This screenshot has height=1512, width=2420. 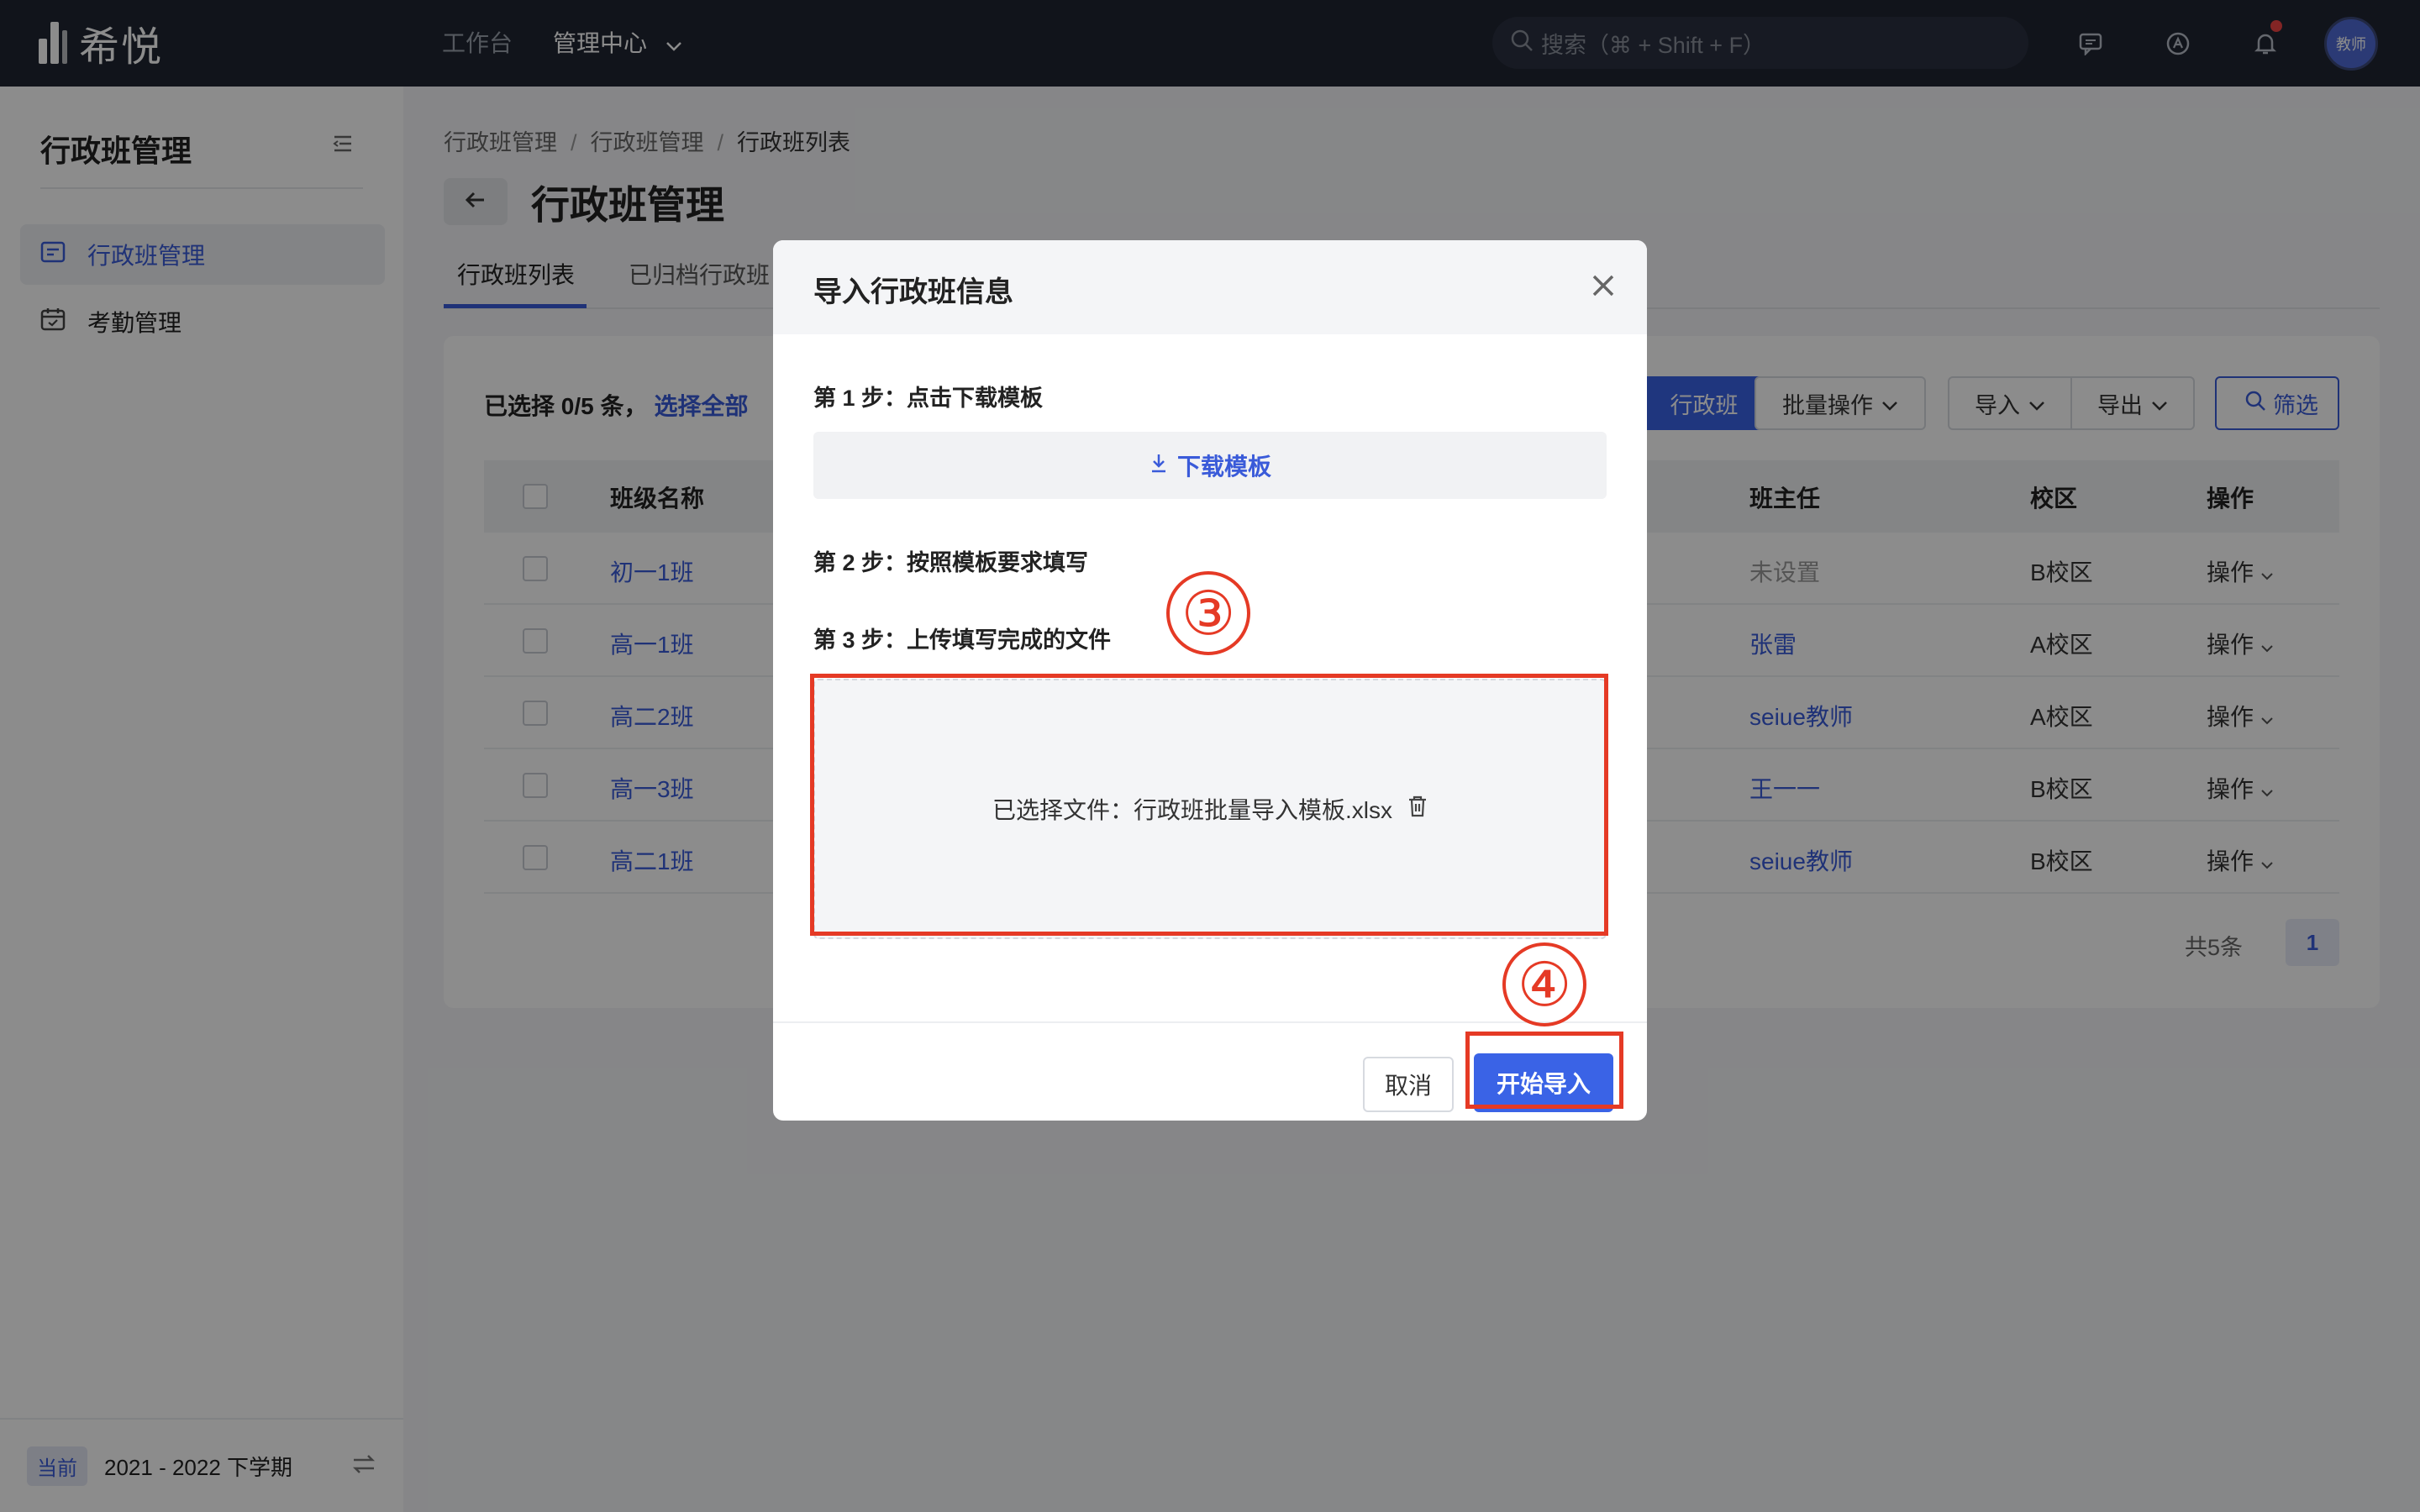 What do you see at coordinates (1208, 613) in the screenshot?
I see `annotation-step-3-marker: ③` at bounding box center [1208, 613].